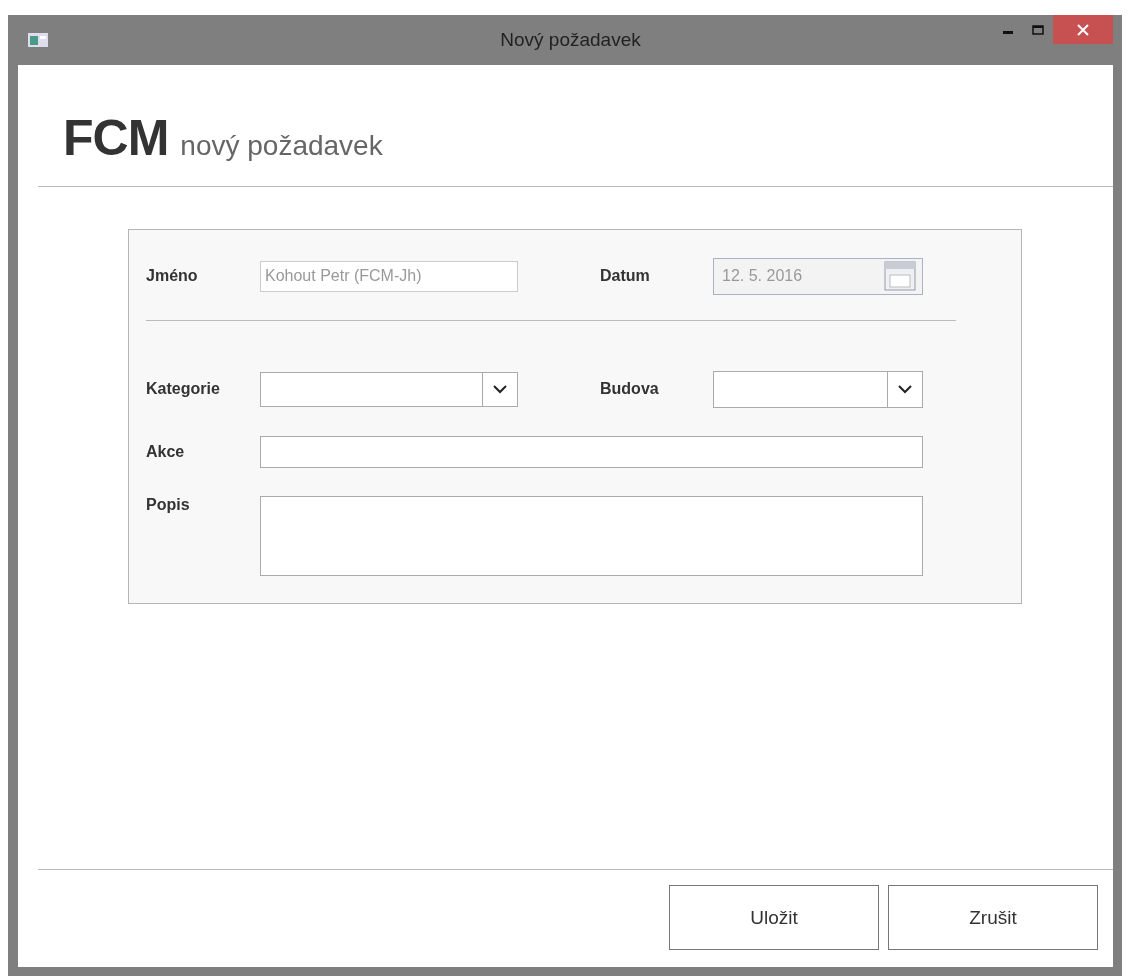 The height and width of the screenshot is (980, 1132). Describe the element at coordinates (1038, 29) in the screenshot. I see `maximize-icon` at that location.